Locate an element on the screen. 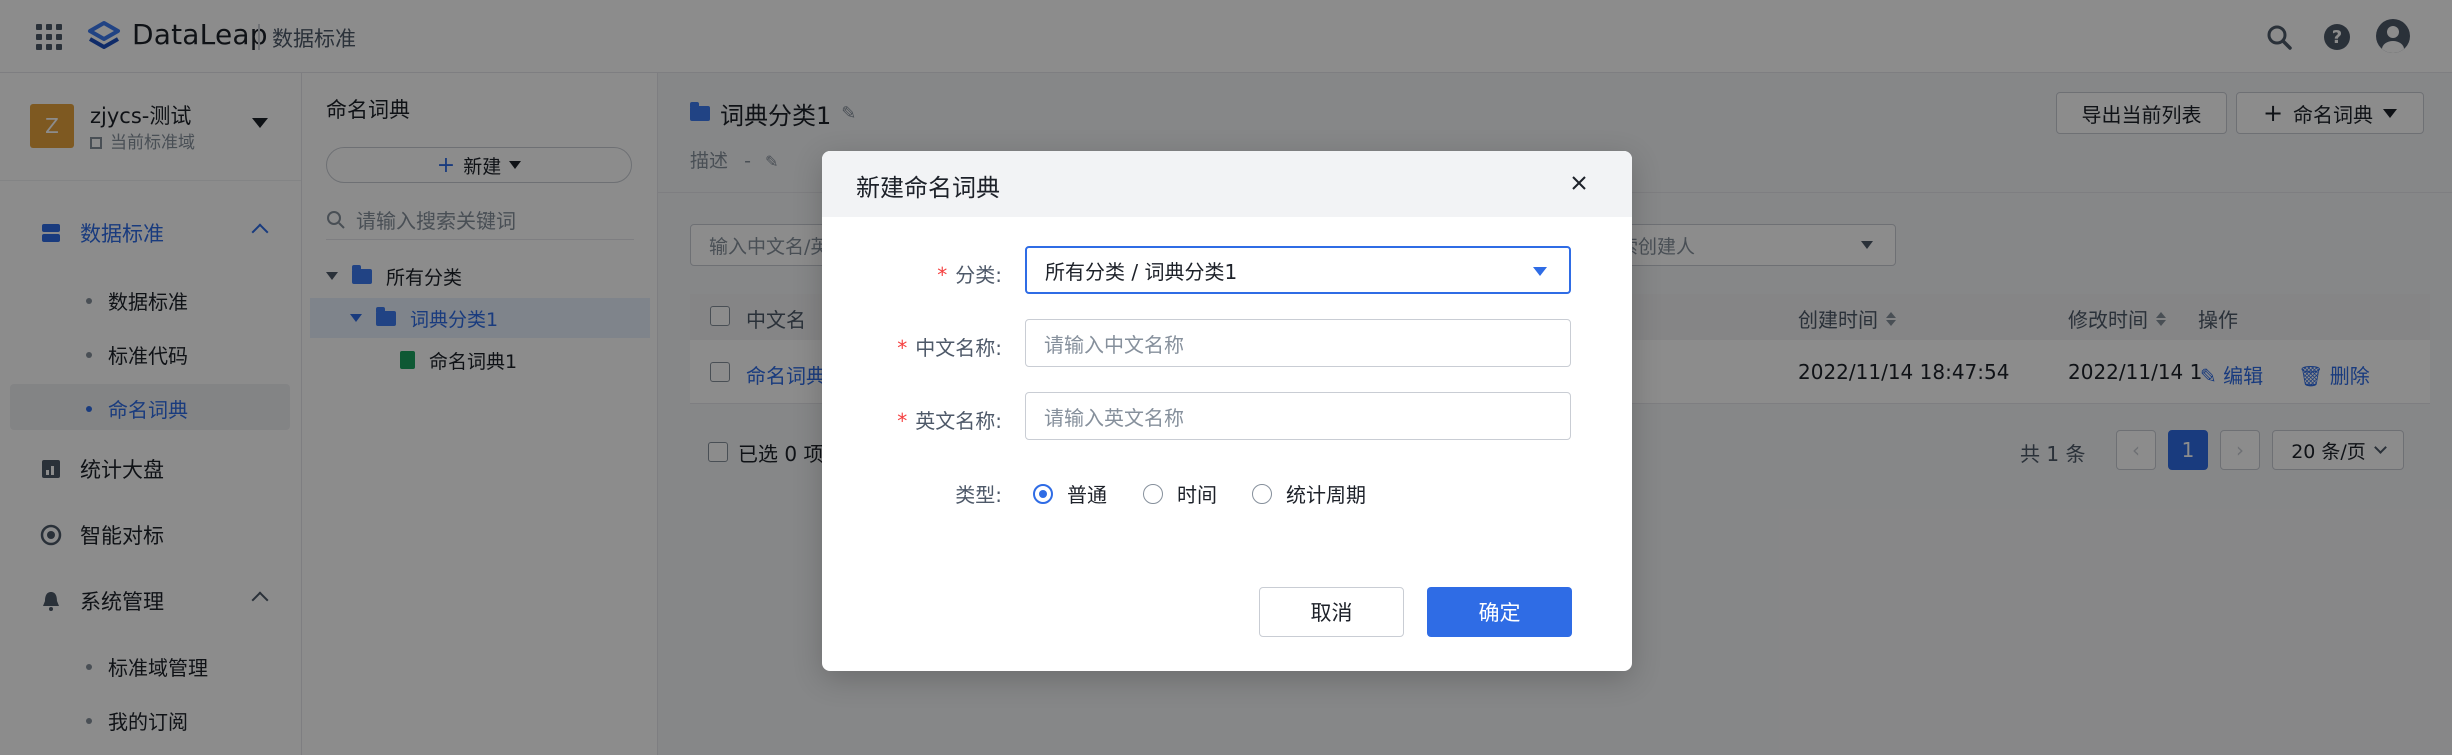 The width and height of the screenshot is (2452, 755). category-select: 所有分类 / 词典分类1 is located at coordinates (1298, 270).